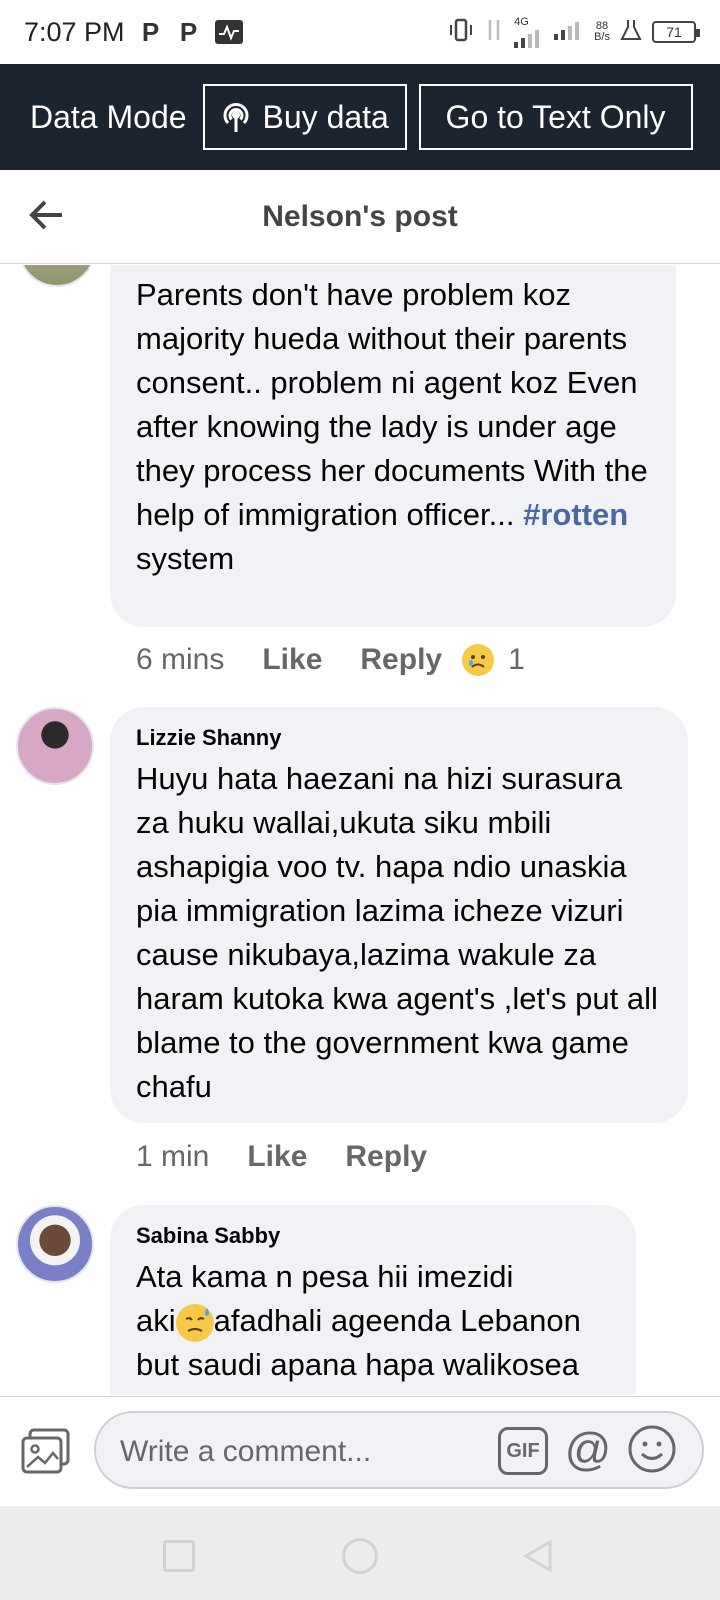 The width and height of the screenshot is (720, 1600). Describe the element at coordinates (461, 32) in the screenshot. I see `vibrate-icon` at that location.